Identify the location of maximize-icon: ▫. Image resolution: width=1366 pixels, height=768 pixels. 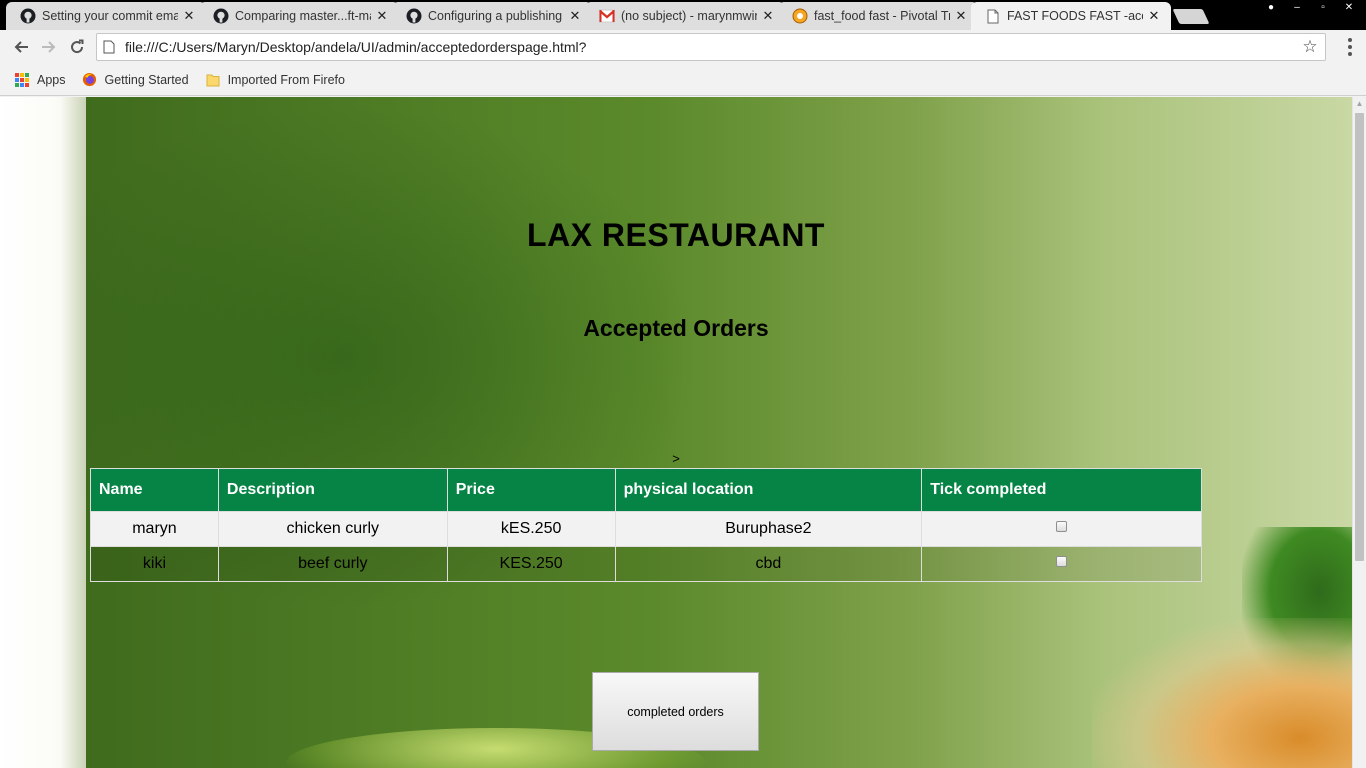
(1323, 8).